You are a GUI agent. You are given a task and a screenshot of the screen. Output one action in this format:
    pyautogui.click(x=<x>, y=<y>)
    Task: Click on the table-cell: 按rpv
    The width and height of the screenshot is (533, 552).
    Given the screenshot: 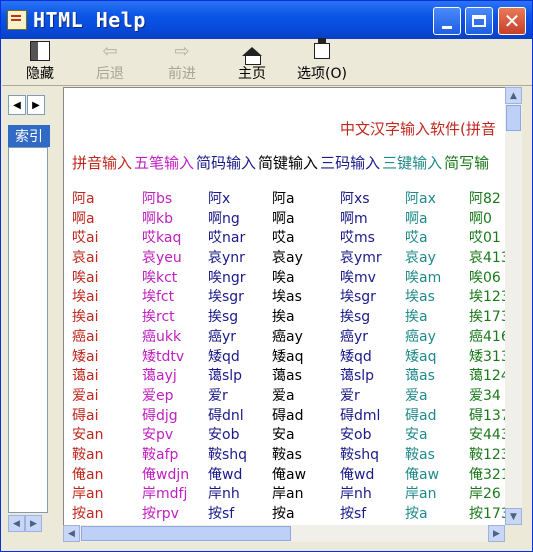 What is the action you would take?
    pyautogui.click(x=160, y=514)
    